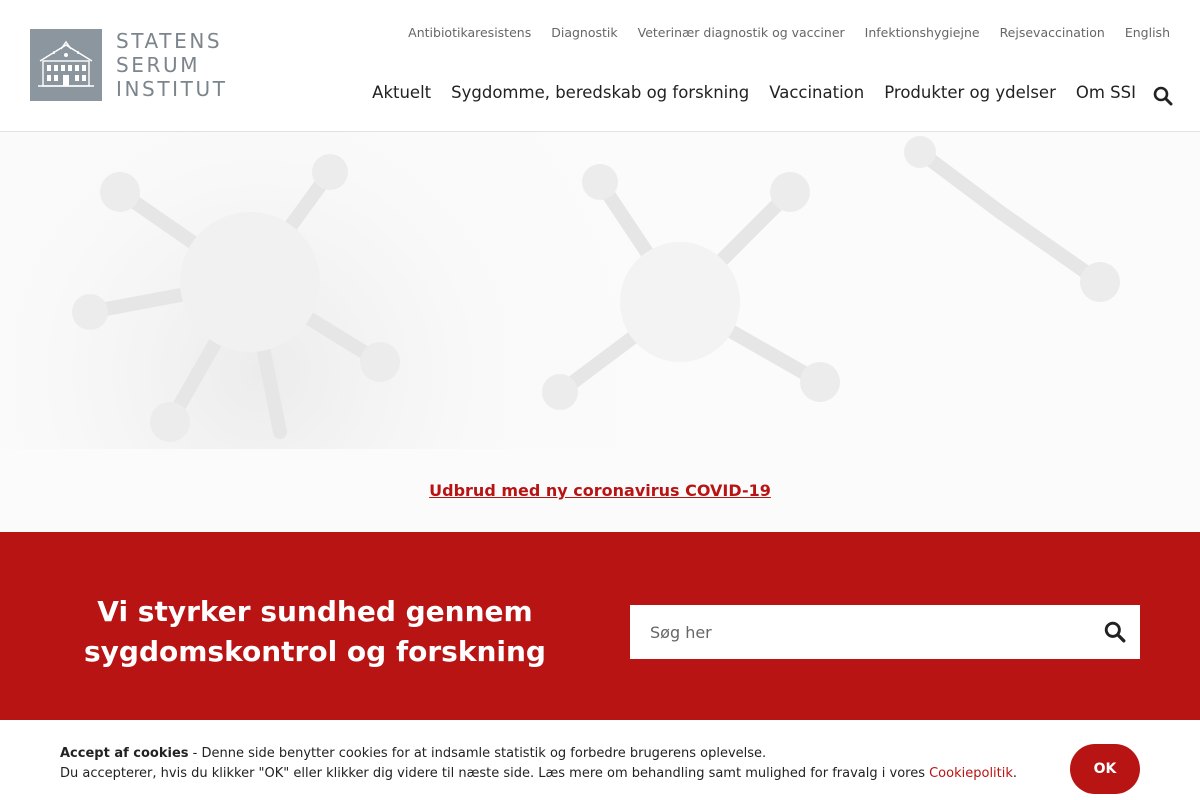 This screenshot has height=800, width=1200. I want to click on mainnav-link-aktuelt: Aktuelt, so click(401, 92).